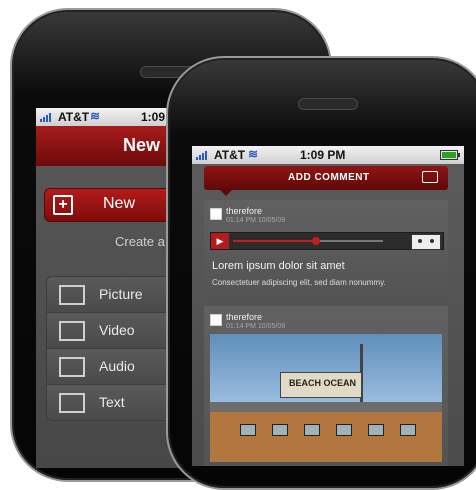 This screenshot has width=476, height=490. I want to click on battery-icon, so click(450, 155).